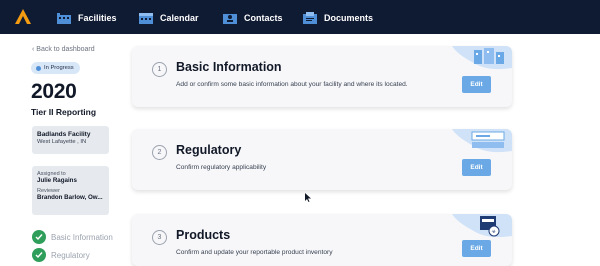  I want to click on nav-documents: Documents, so click(337, 18).